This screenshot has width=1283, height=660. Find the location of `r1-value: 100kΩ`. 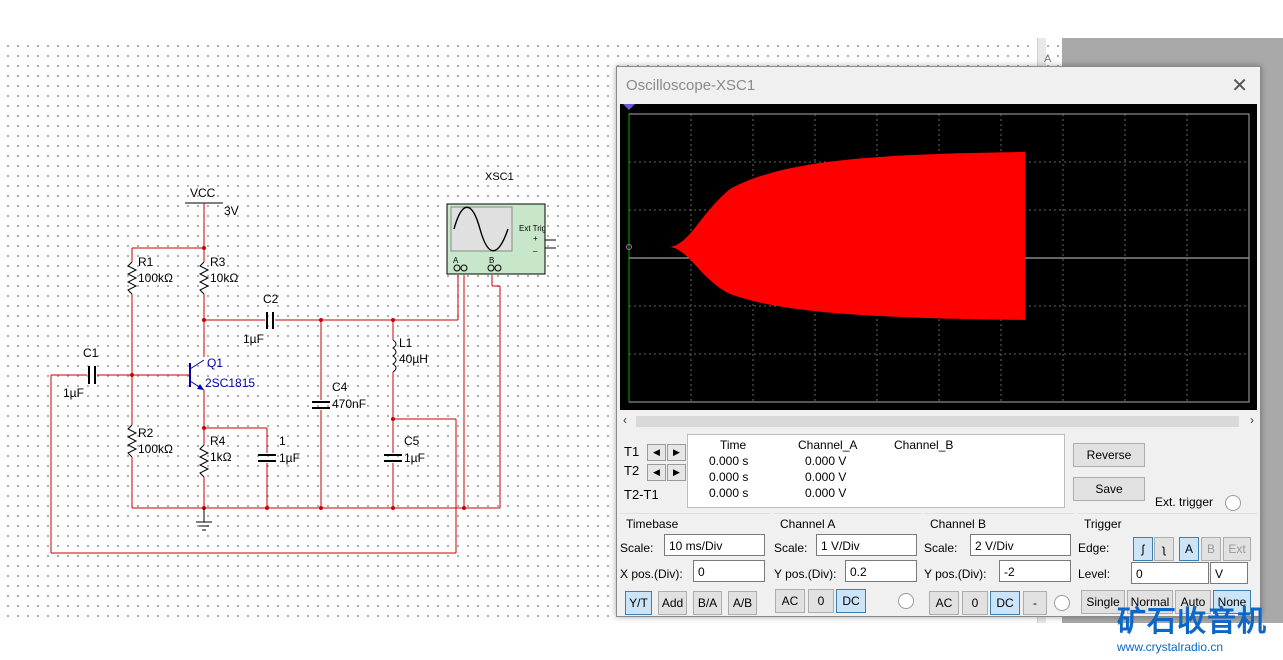

r1-value: 100kΩ is located at coordinates (155, 278).